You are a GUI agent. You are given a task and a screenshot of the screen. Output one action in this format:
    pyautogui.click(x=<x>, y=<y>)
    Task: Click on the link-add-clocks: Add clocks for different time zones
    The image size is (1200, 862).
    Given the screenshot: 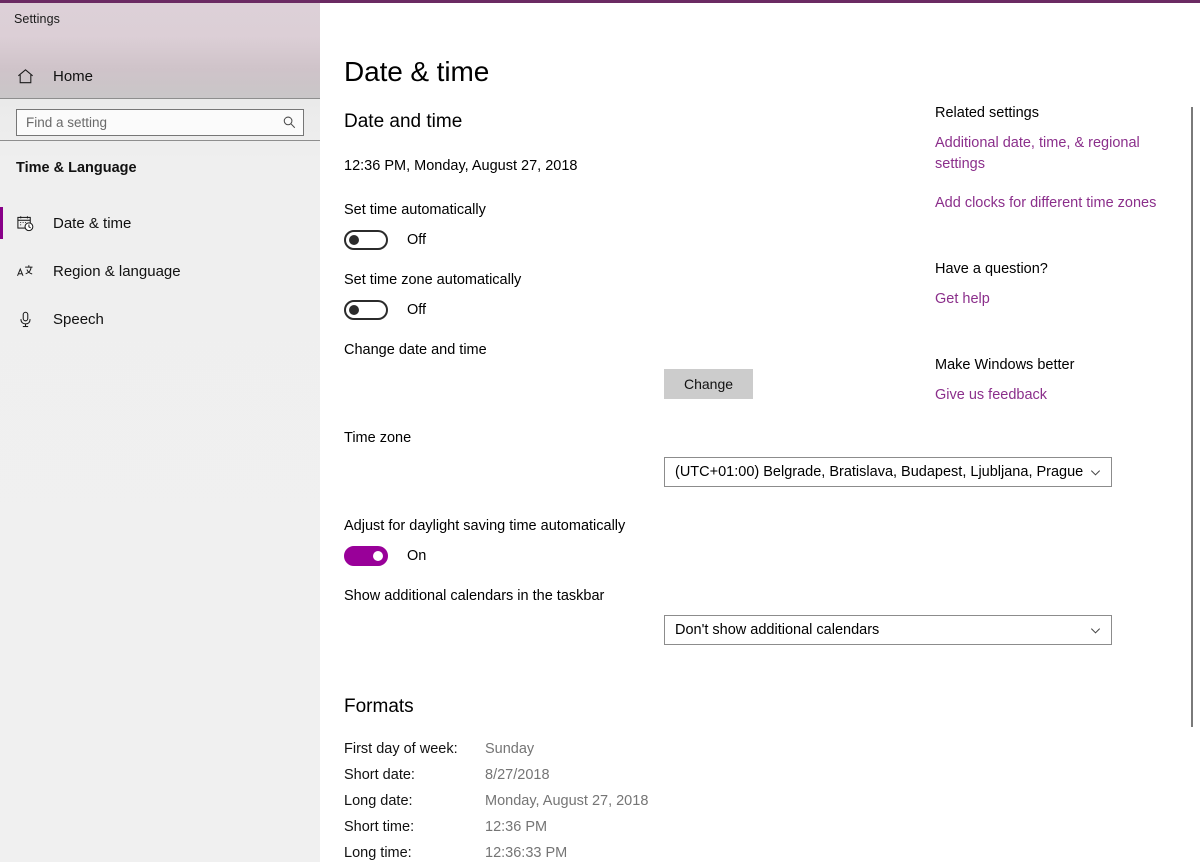 What is the action you would take?
    pyautogui.click(x=1051, y=203)
    